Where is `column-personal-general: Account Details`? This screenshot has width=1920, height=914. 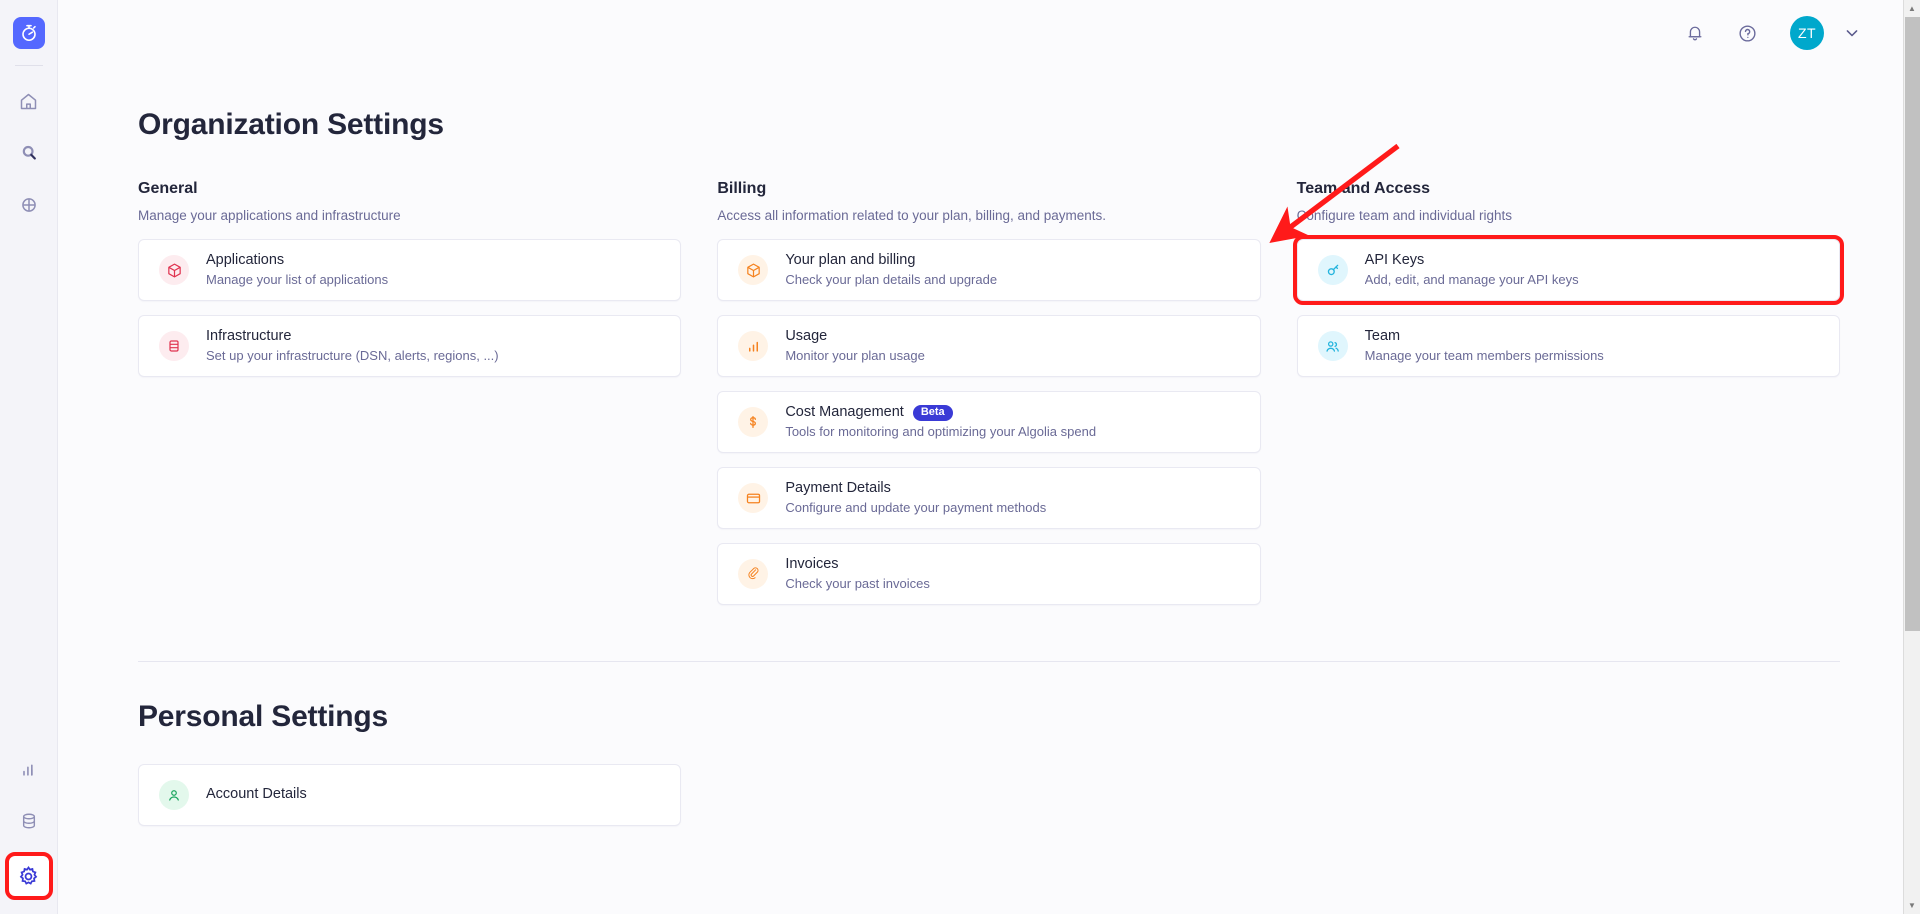 column-personal-general: Account Details is located at coordinates (410, 802).